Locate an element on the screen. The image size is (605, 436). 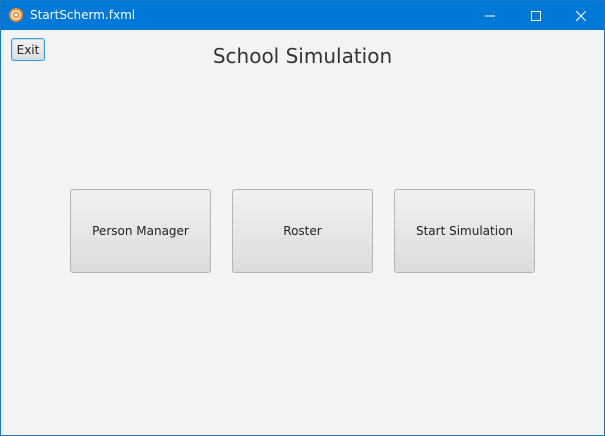
minimize-icon is located at coordinates (490, 15).